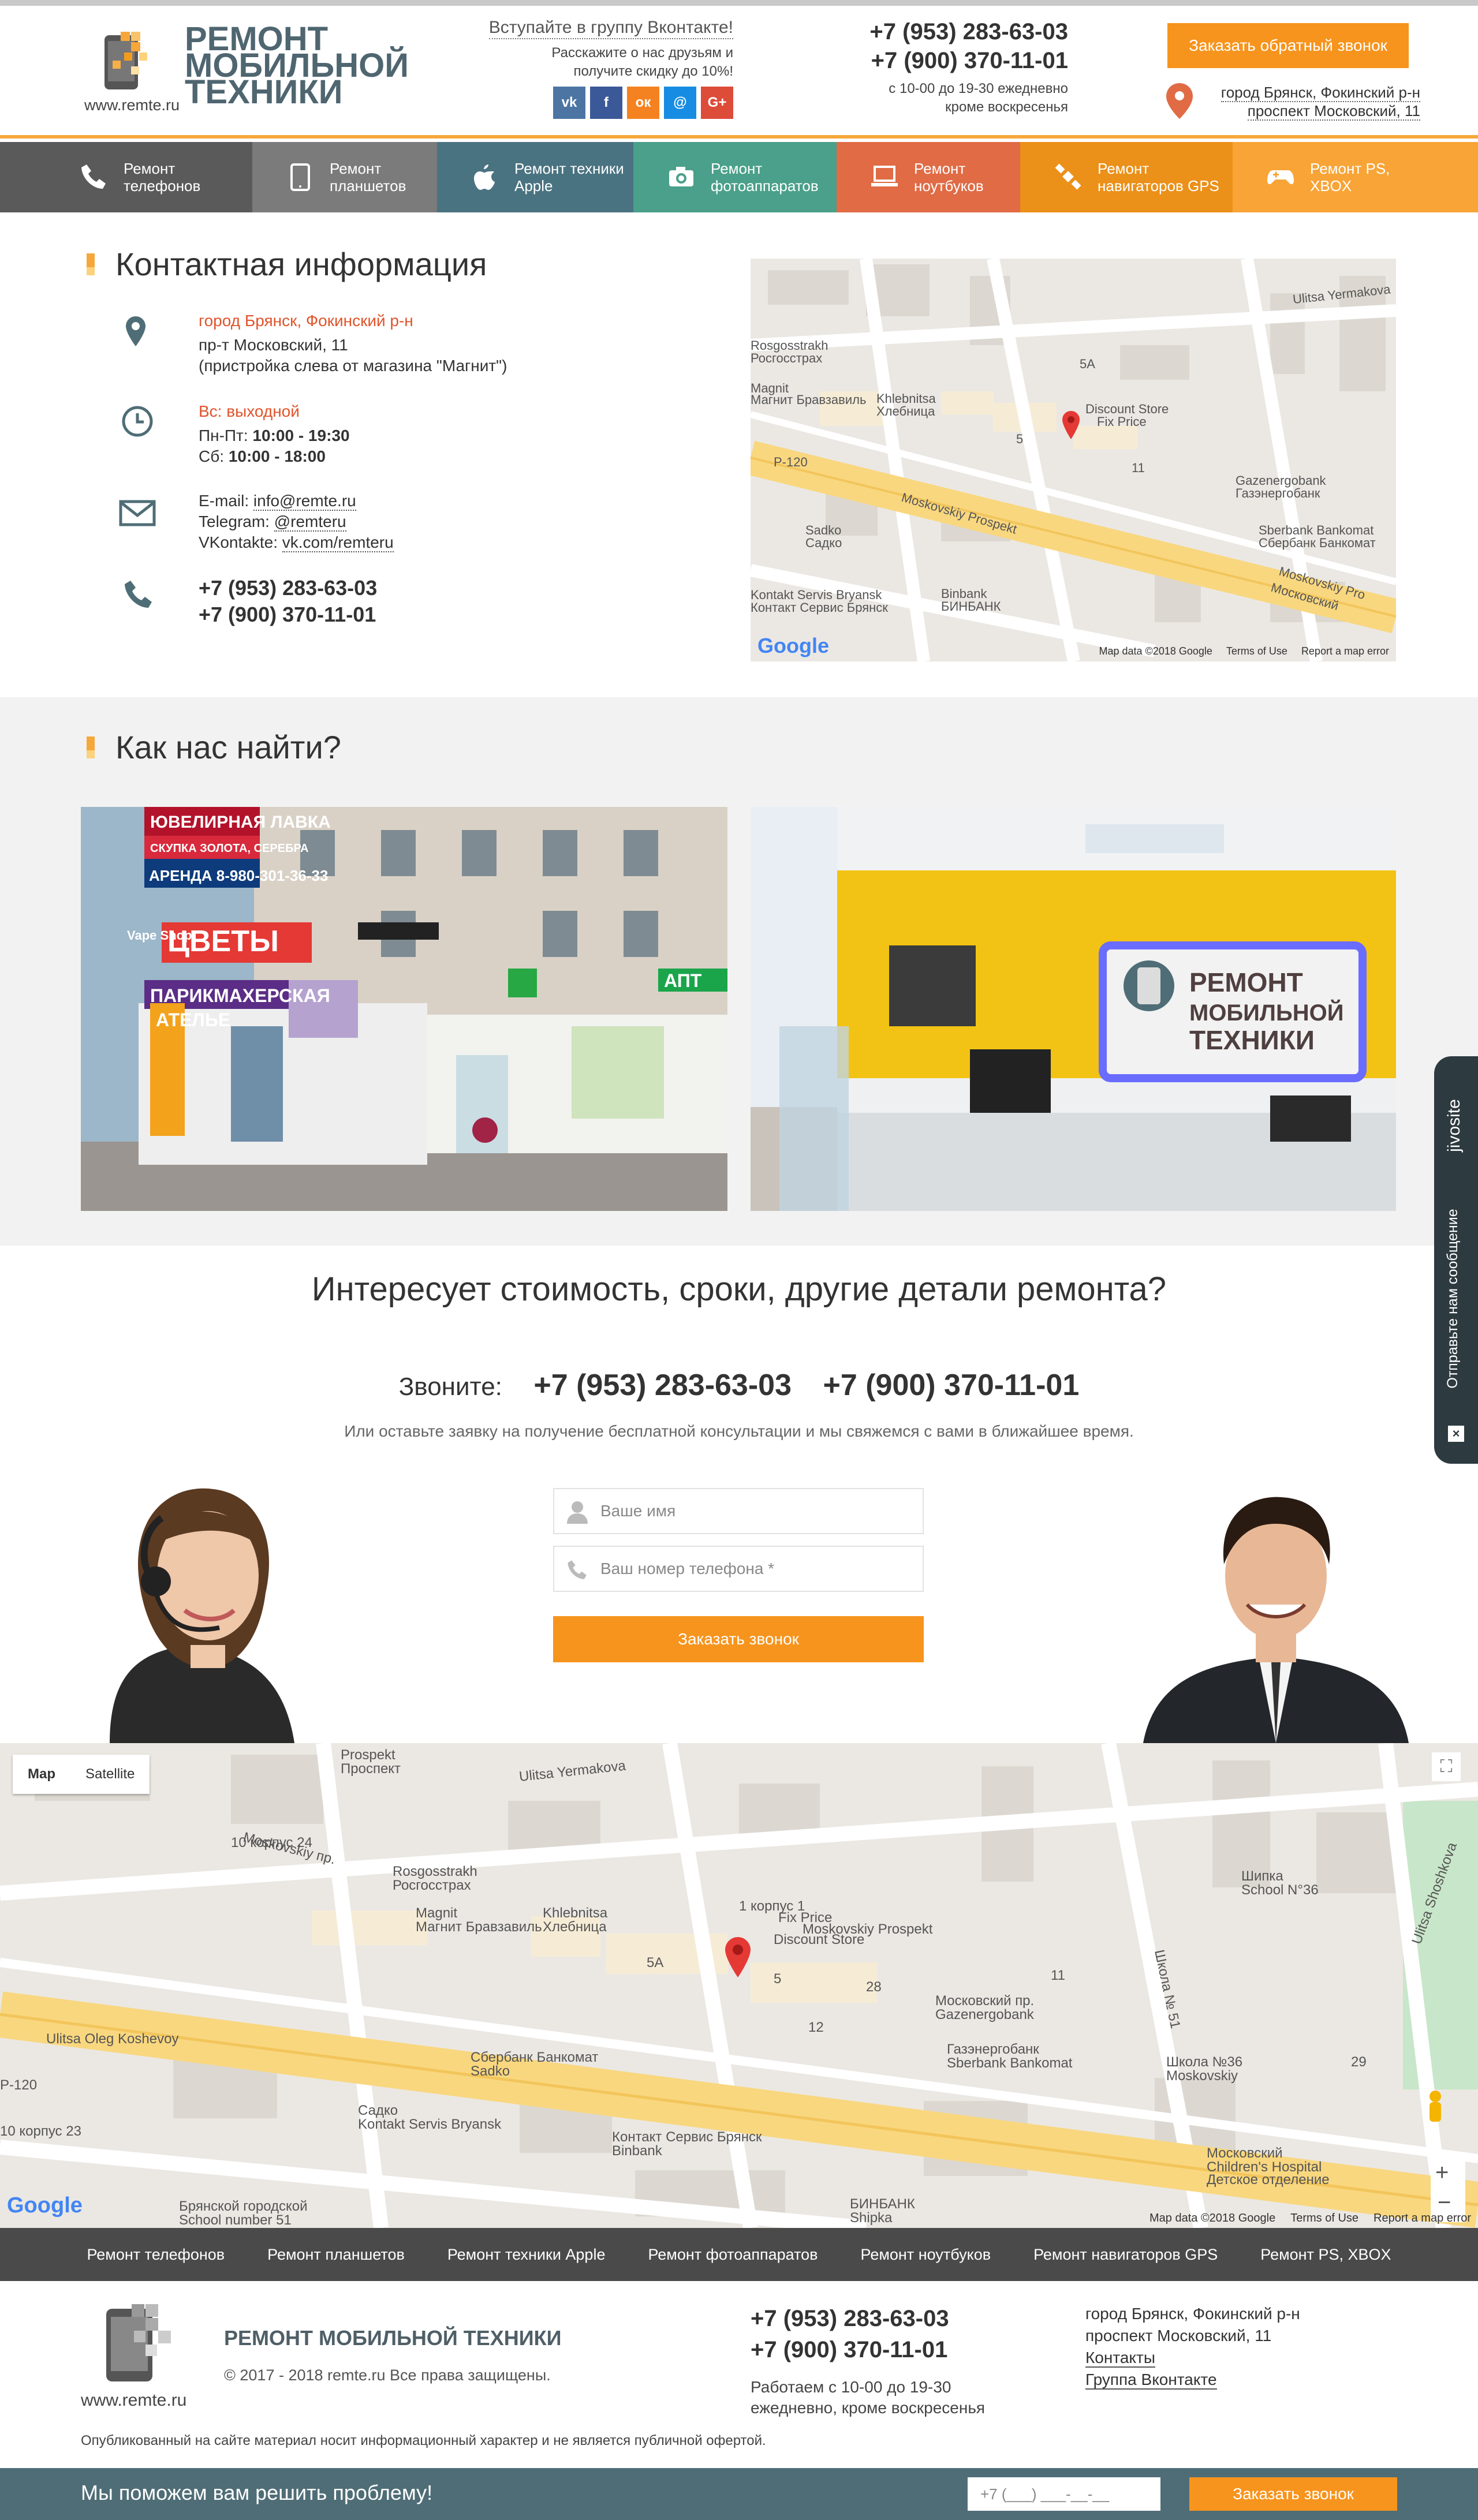 The height and width of the screenshot is (2520, 1478). I want to click on footer-nav-item: Ремонт фотоаппаратов, so click(733, 2255).